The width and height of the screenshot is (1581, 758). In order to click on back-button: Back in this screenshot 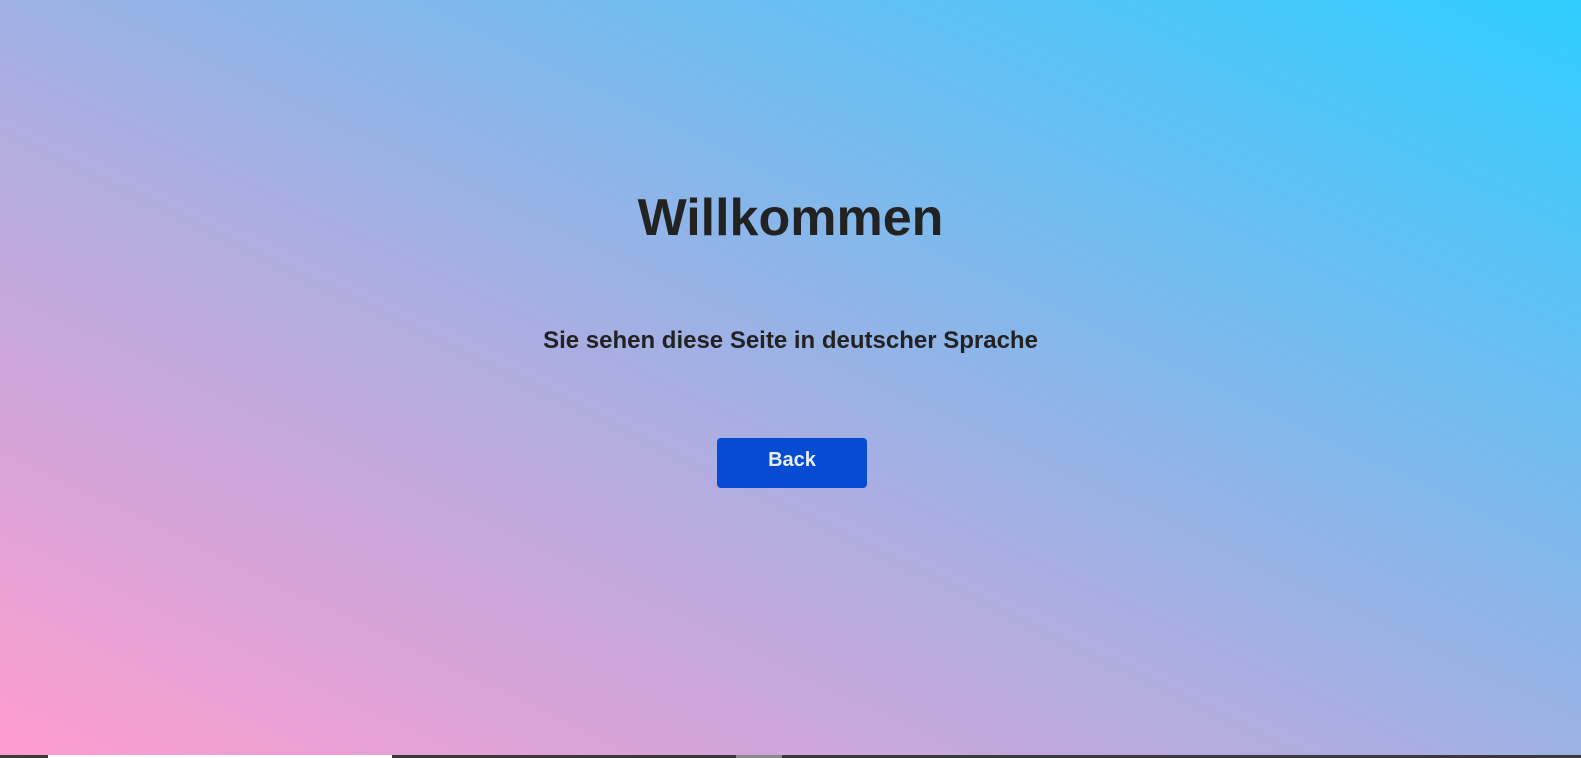, I will do `click(792, 463)`.